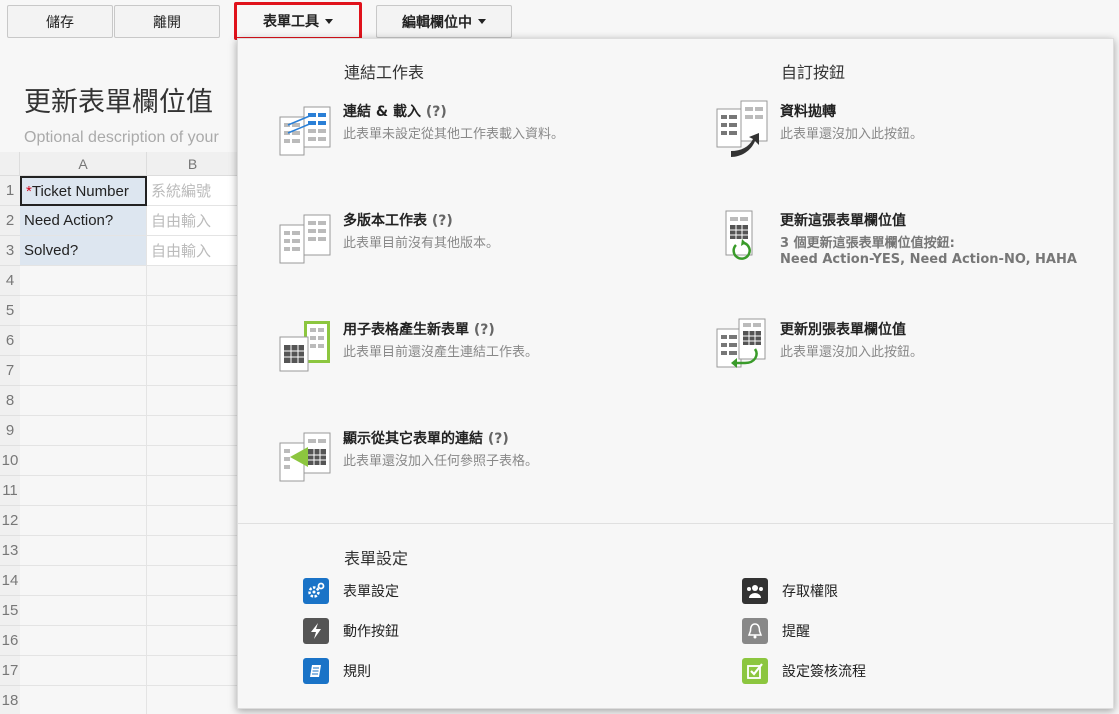  I want to click on cell-a: Solved?, so click(83, 251).